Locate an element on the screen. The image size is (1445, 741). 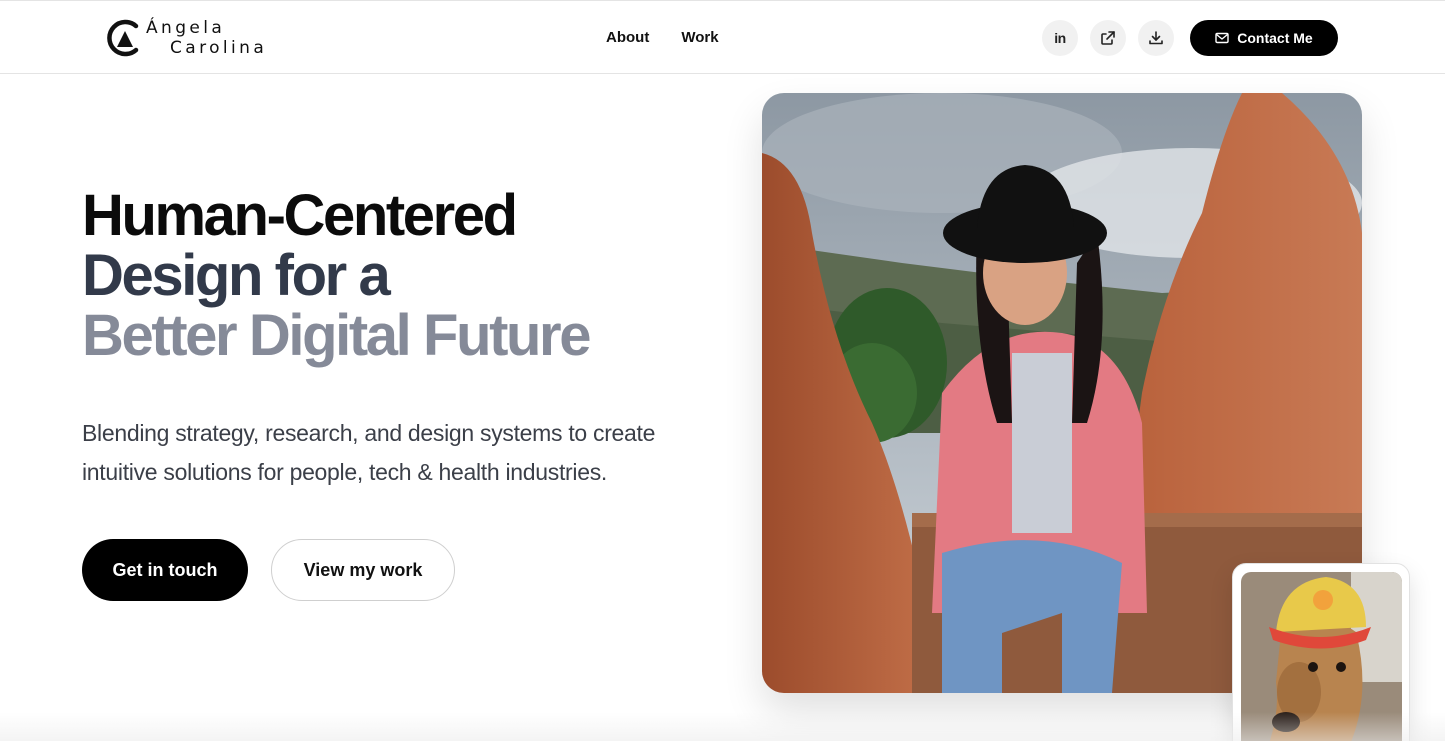
headline-line-3: Better Digital Future is located at coordinates (336, 335).